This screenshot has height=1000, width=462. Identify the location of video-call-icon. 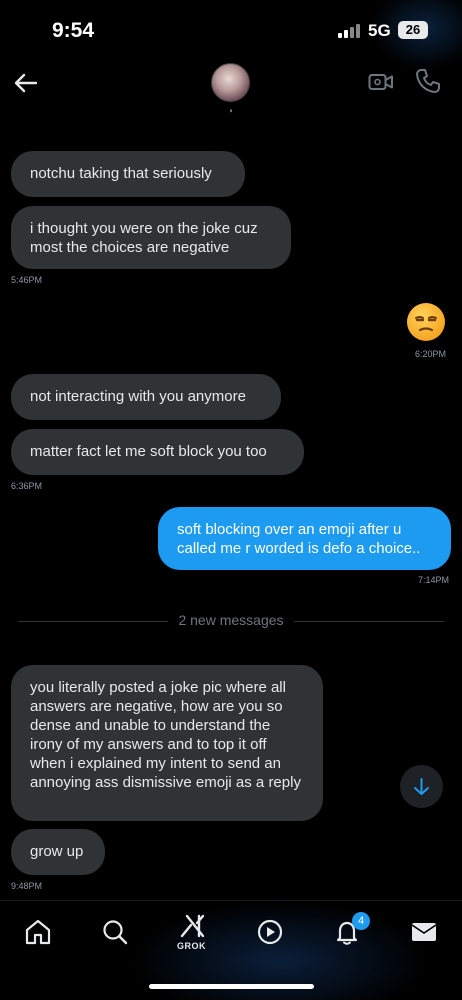
(381, 82).